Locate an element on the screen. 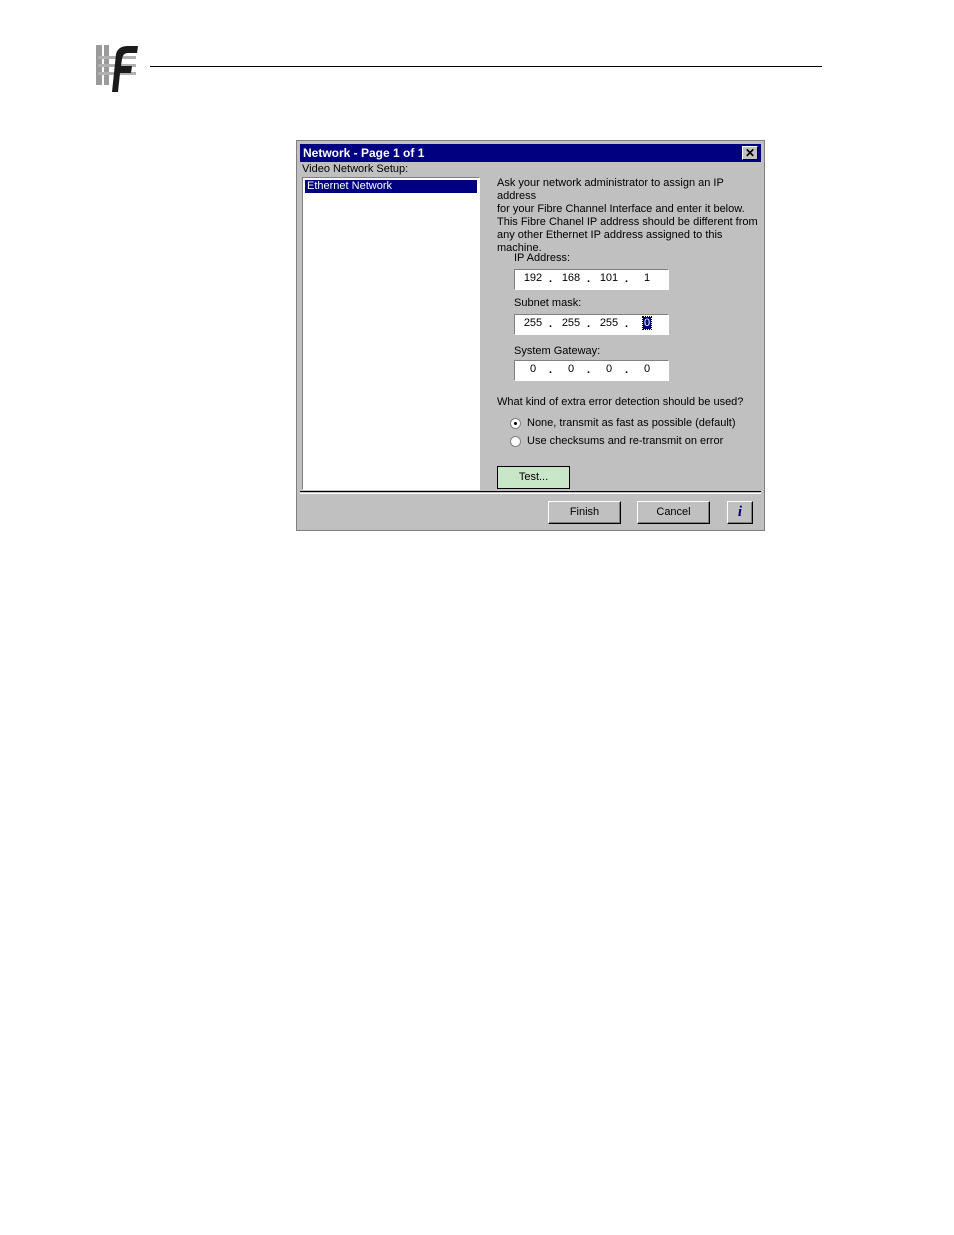 The height and width of the screenshot is (1235, 954). ip-address-label: IP Address: is located at coordinates (542, 258).